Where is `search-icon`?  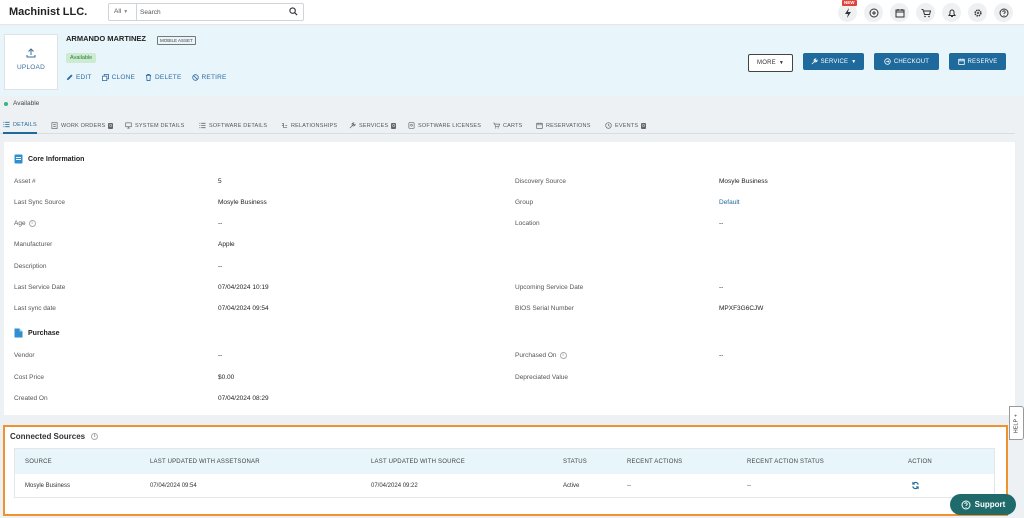 search-icon is located at coordinates (293, 11).